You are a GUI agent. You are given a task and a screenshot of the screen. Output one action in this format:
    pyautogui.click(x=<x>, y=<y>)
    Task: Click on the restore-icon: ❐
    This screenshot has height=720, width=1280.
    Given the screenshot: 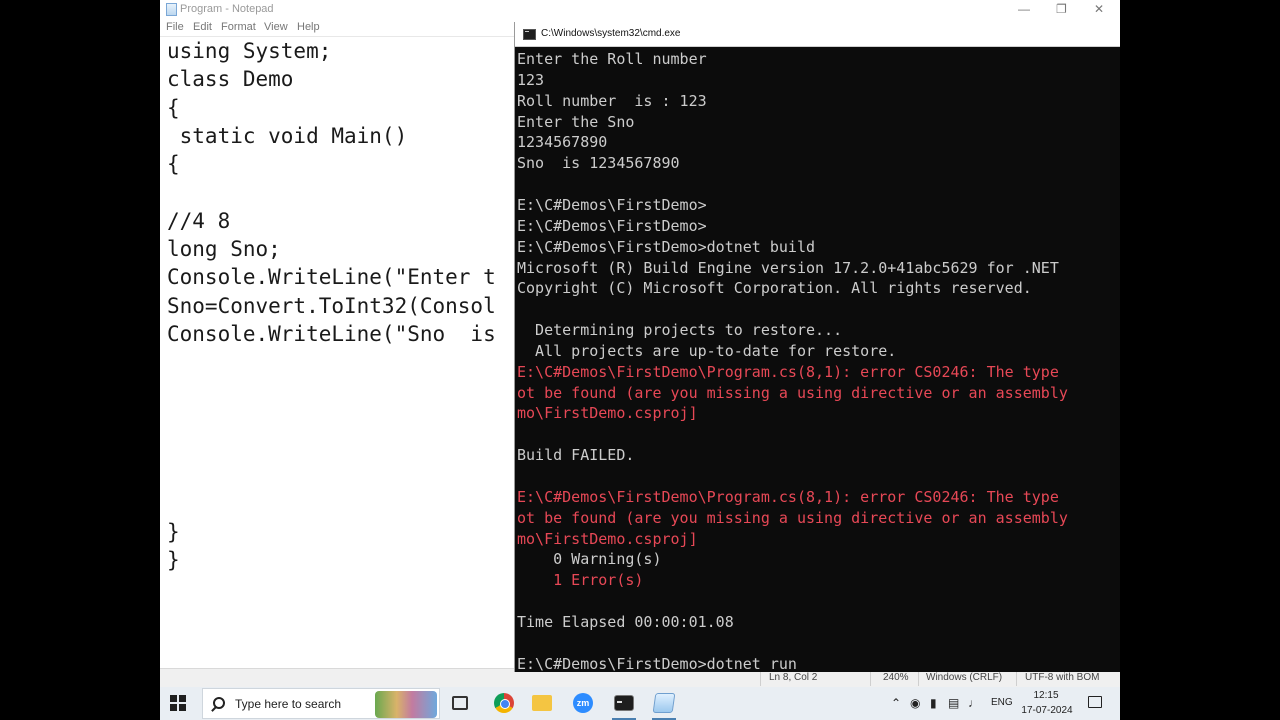 What is the action you would take?
    pyautogui.click(x=1061, y=9)
    